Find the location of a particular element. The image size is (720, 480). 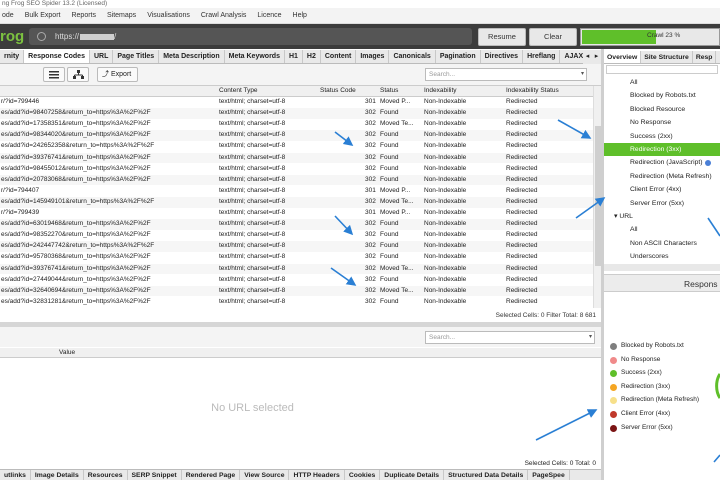

resume-button: Resume is located at coordinates (502, 37).